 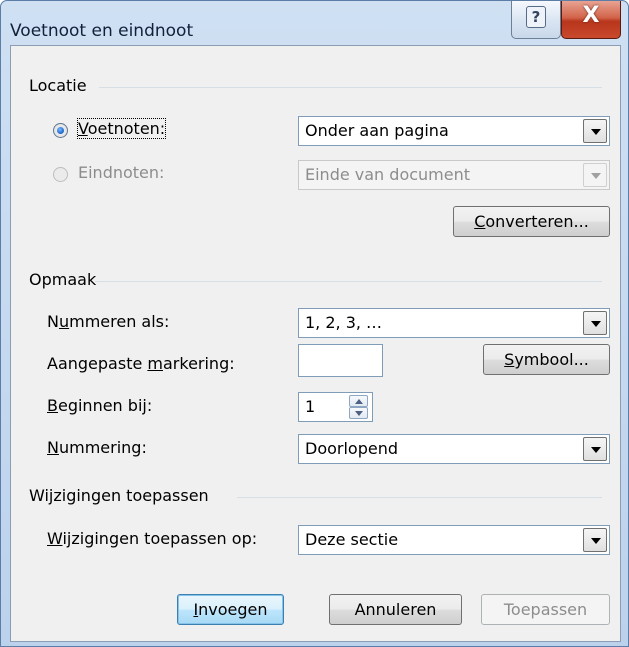 What do you see at coordinates (230, 609) in the screenshot?
I see `insert-button: Invoegen` at bounding box center [230, 609].